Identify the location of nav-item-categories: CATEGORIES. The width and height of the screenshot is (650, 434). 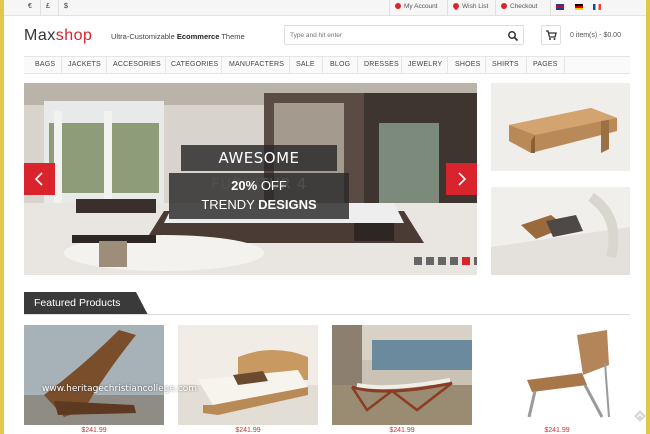
(194, 64).